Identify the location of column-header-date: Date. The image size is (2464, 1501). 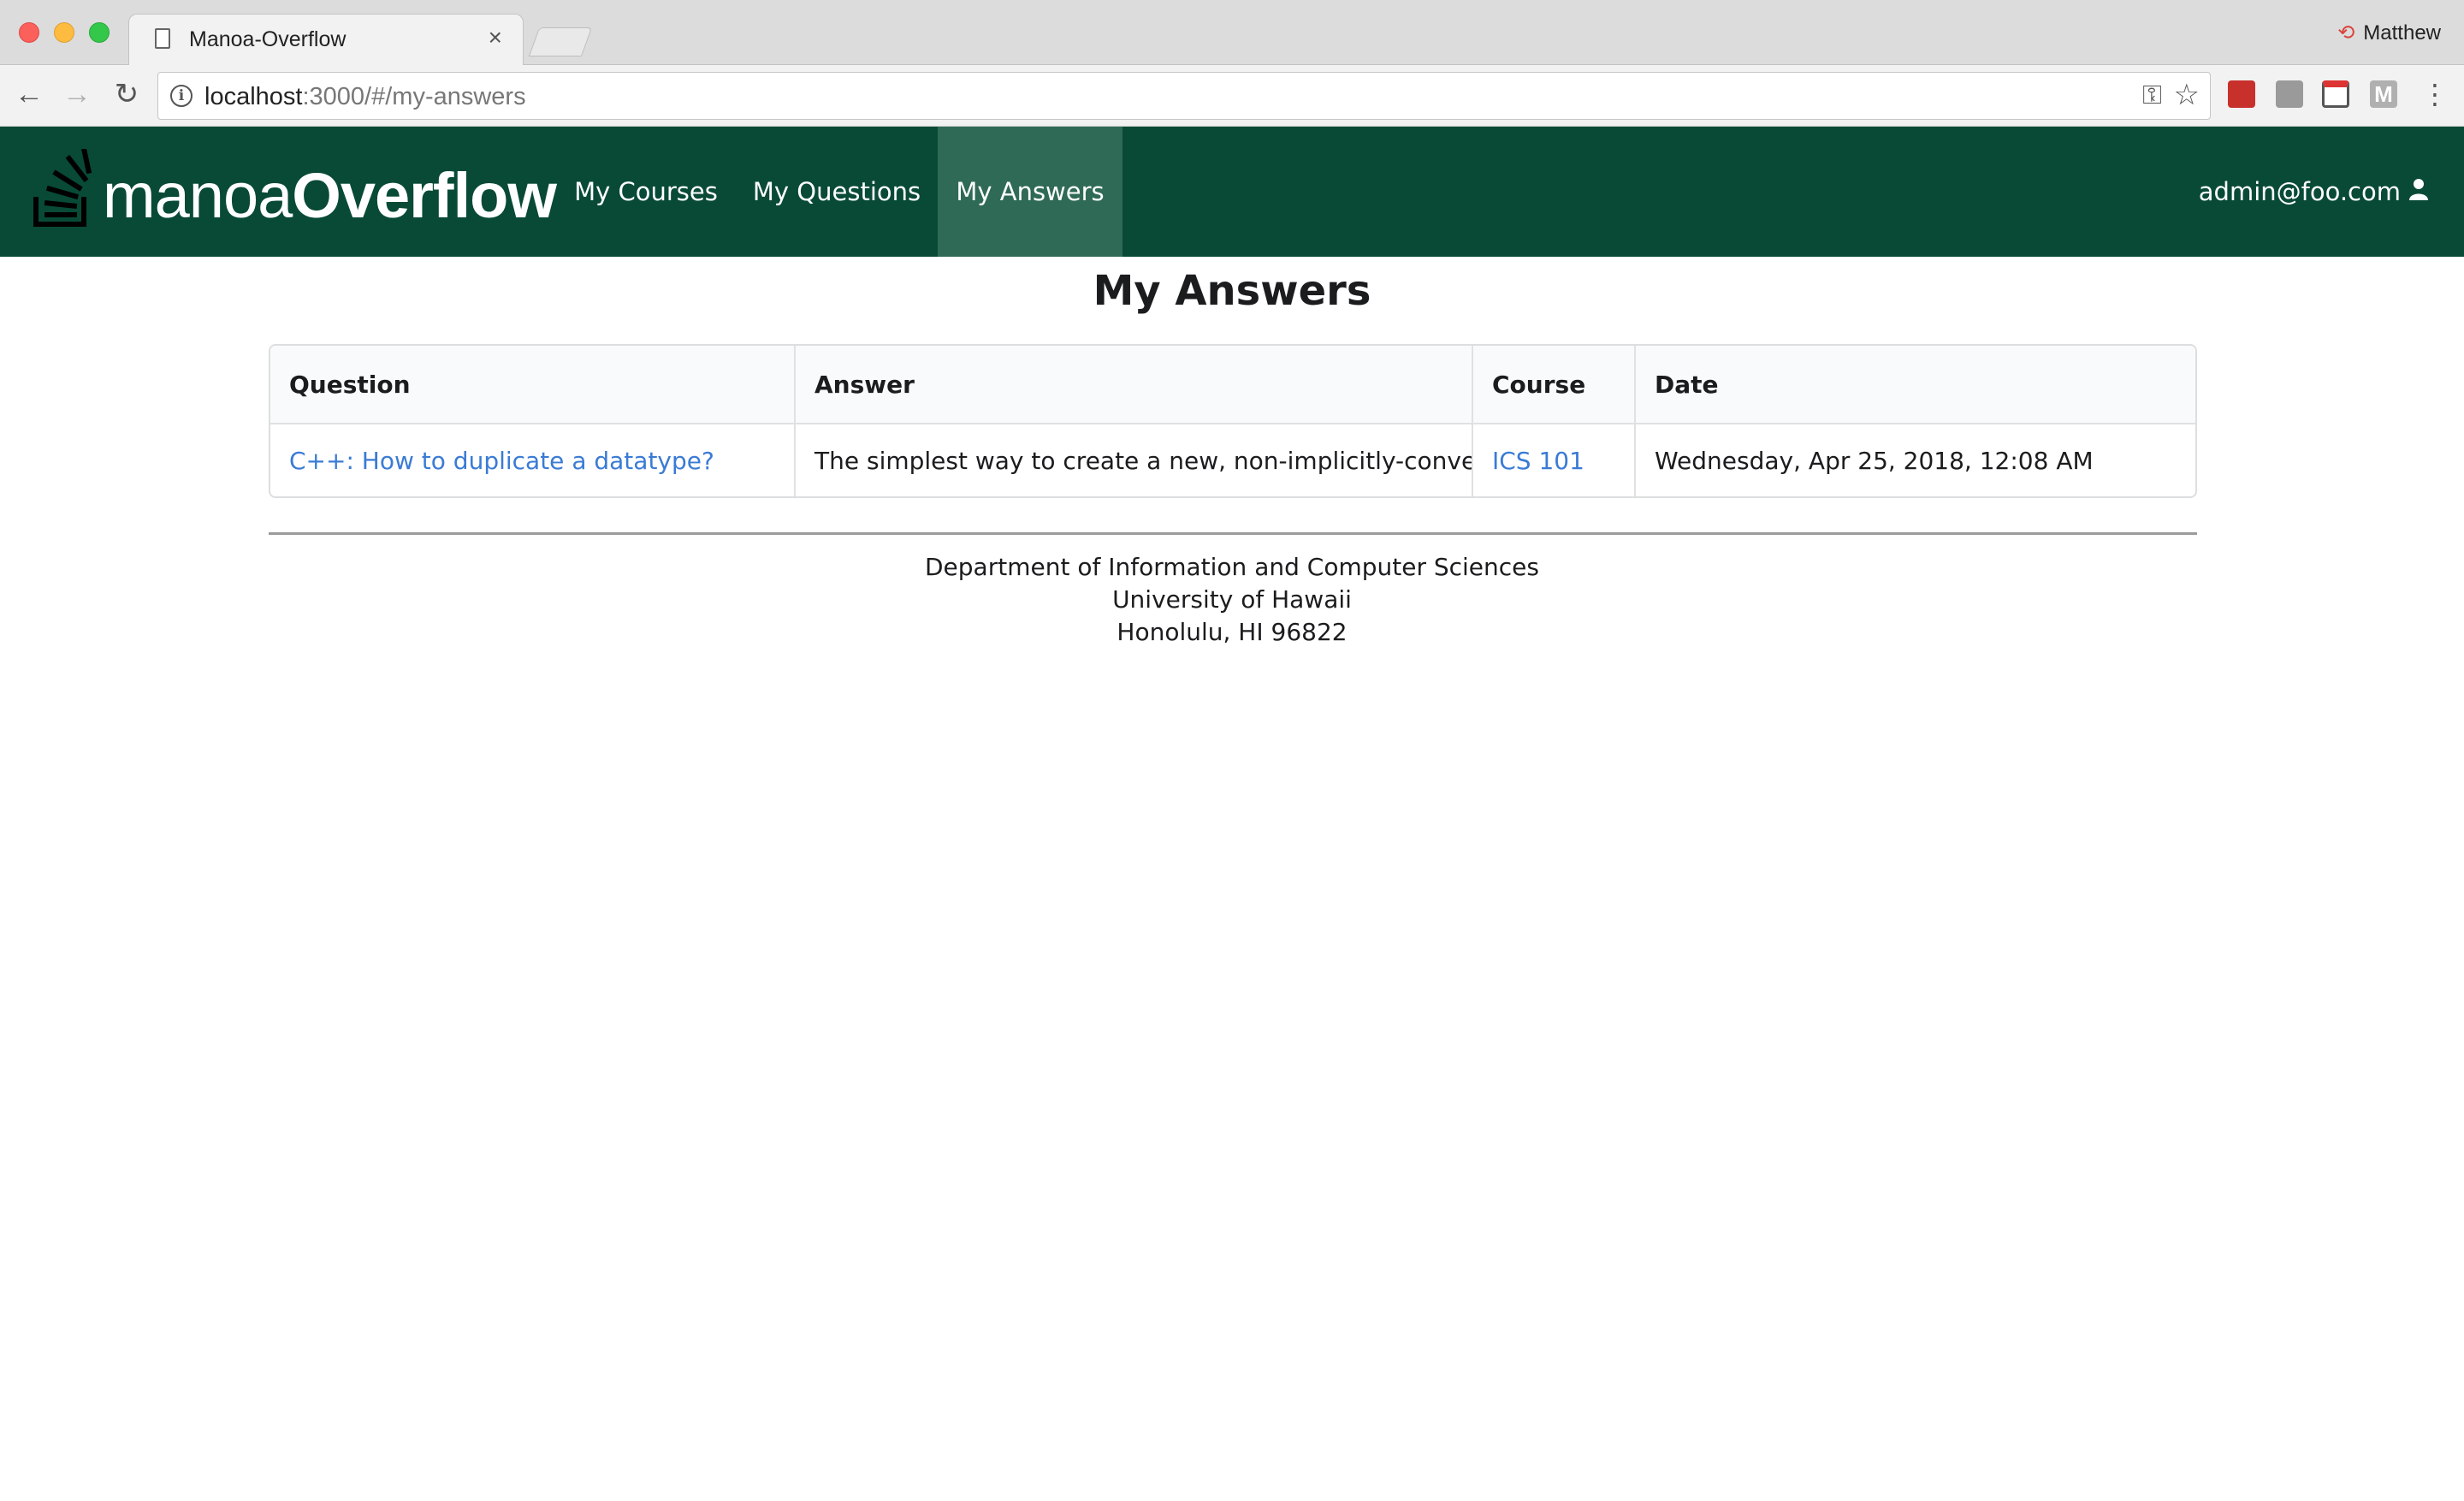
(1687, 384).